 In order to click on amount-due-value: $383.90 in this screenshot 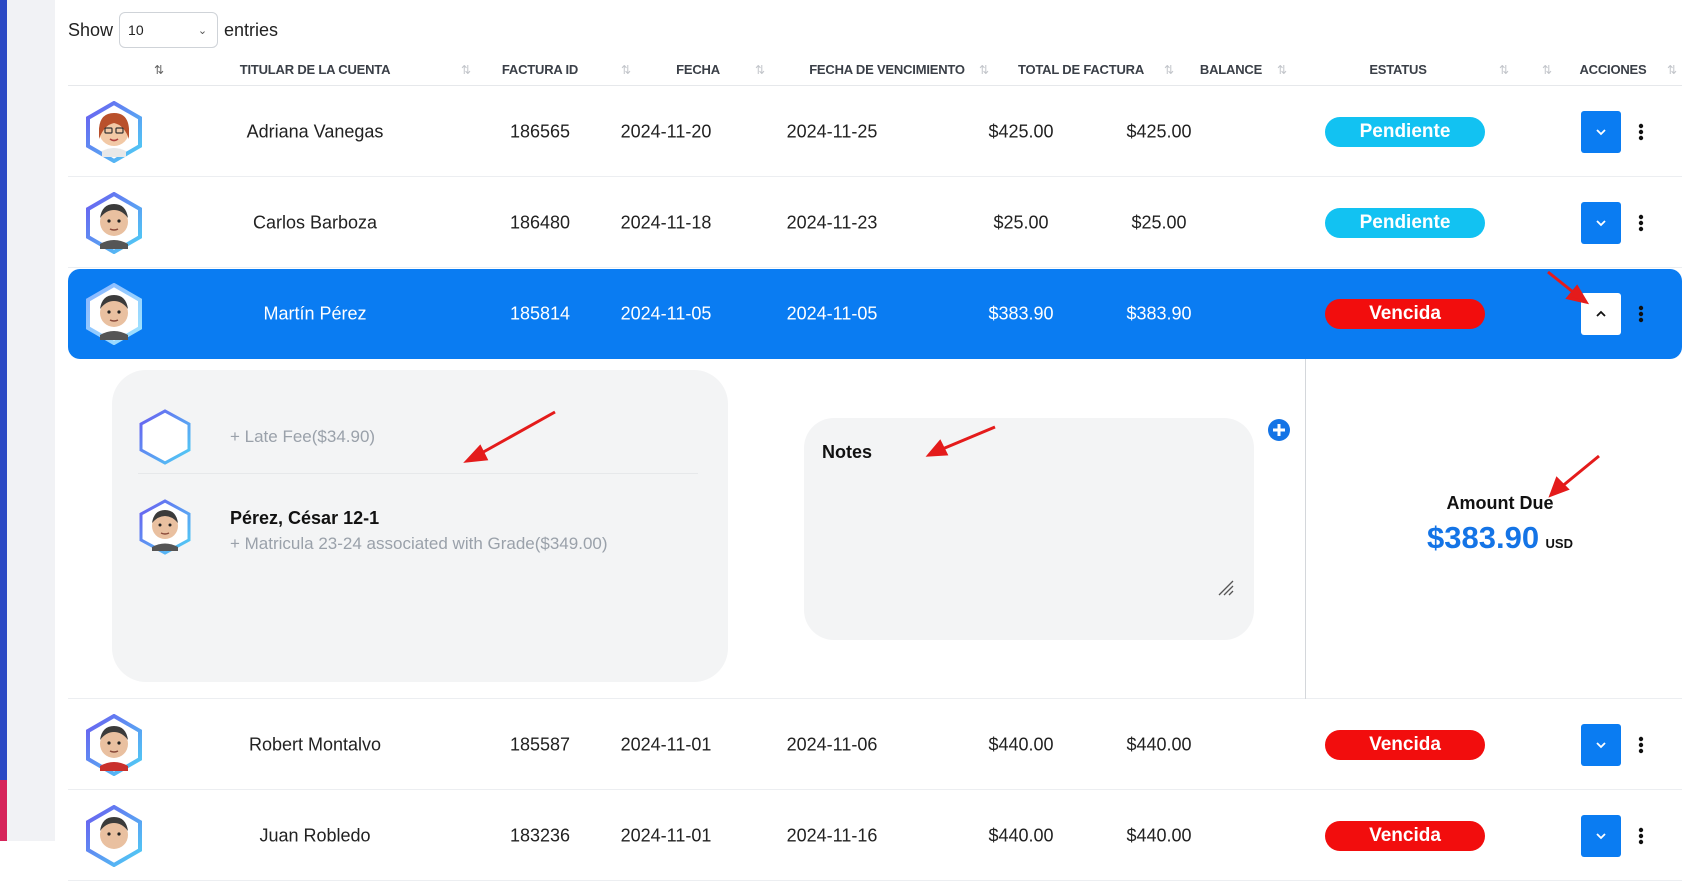, I will do `click(1483, 537)`.